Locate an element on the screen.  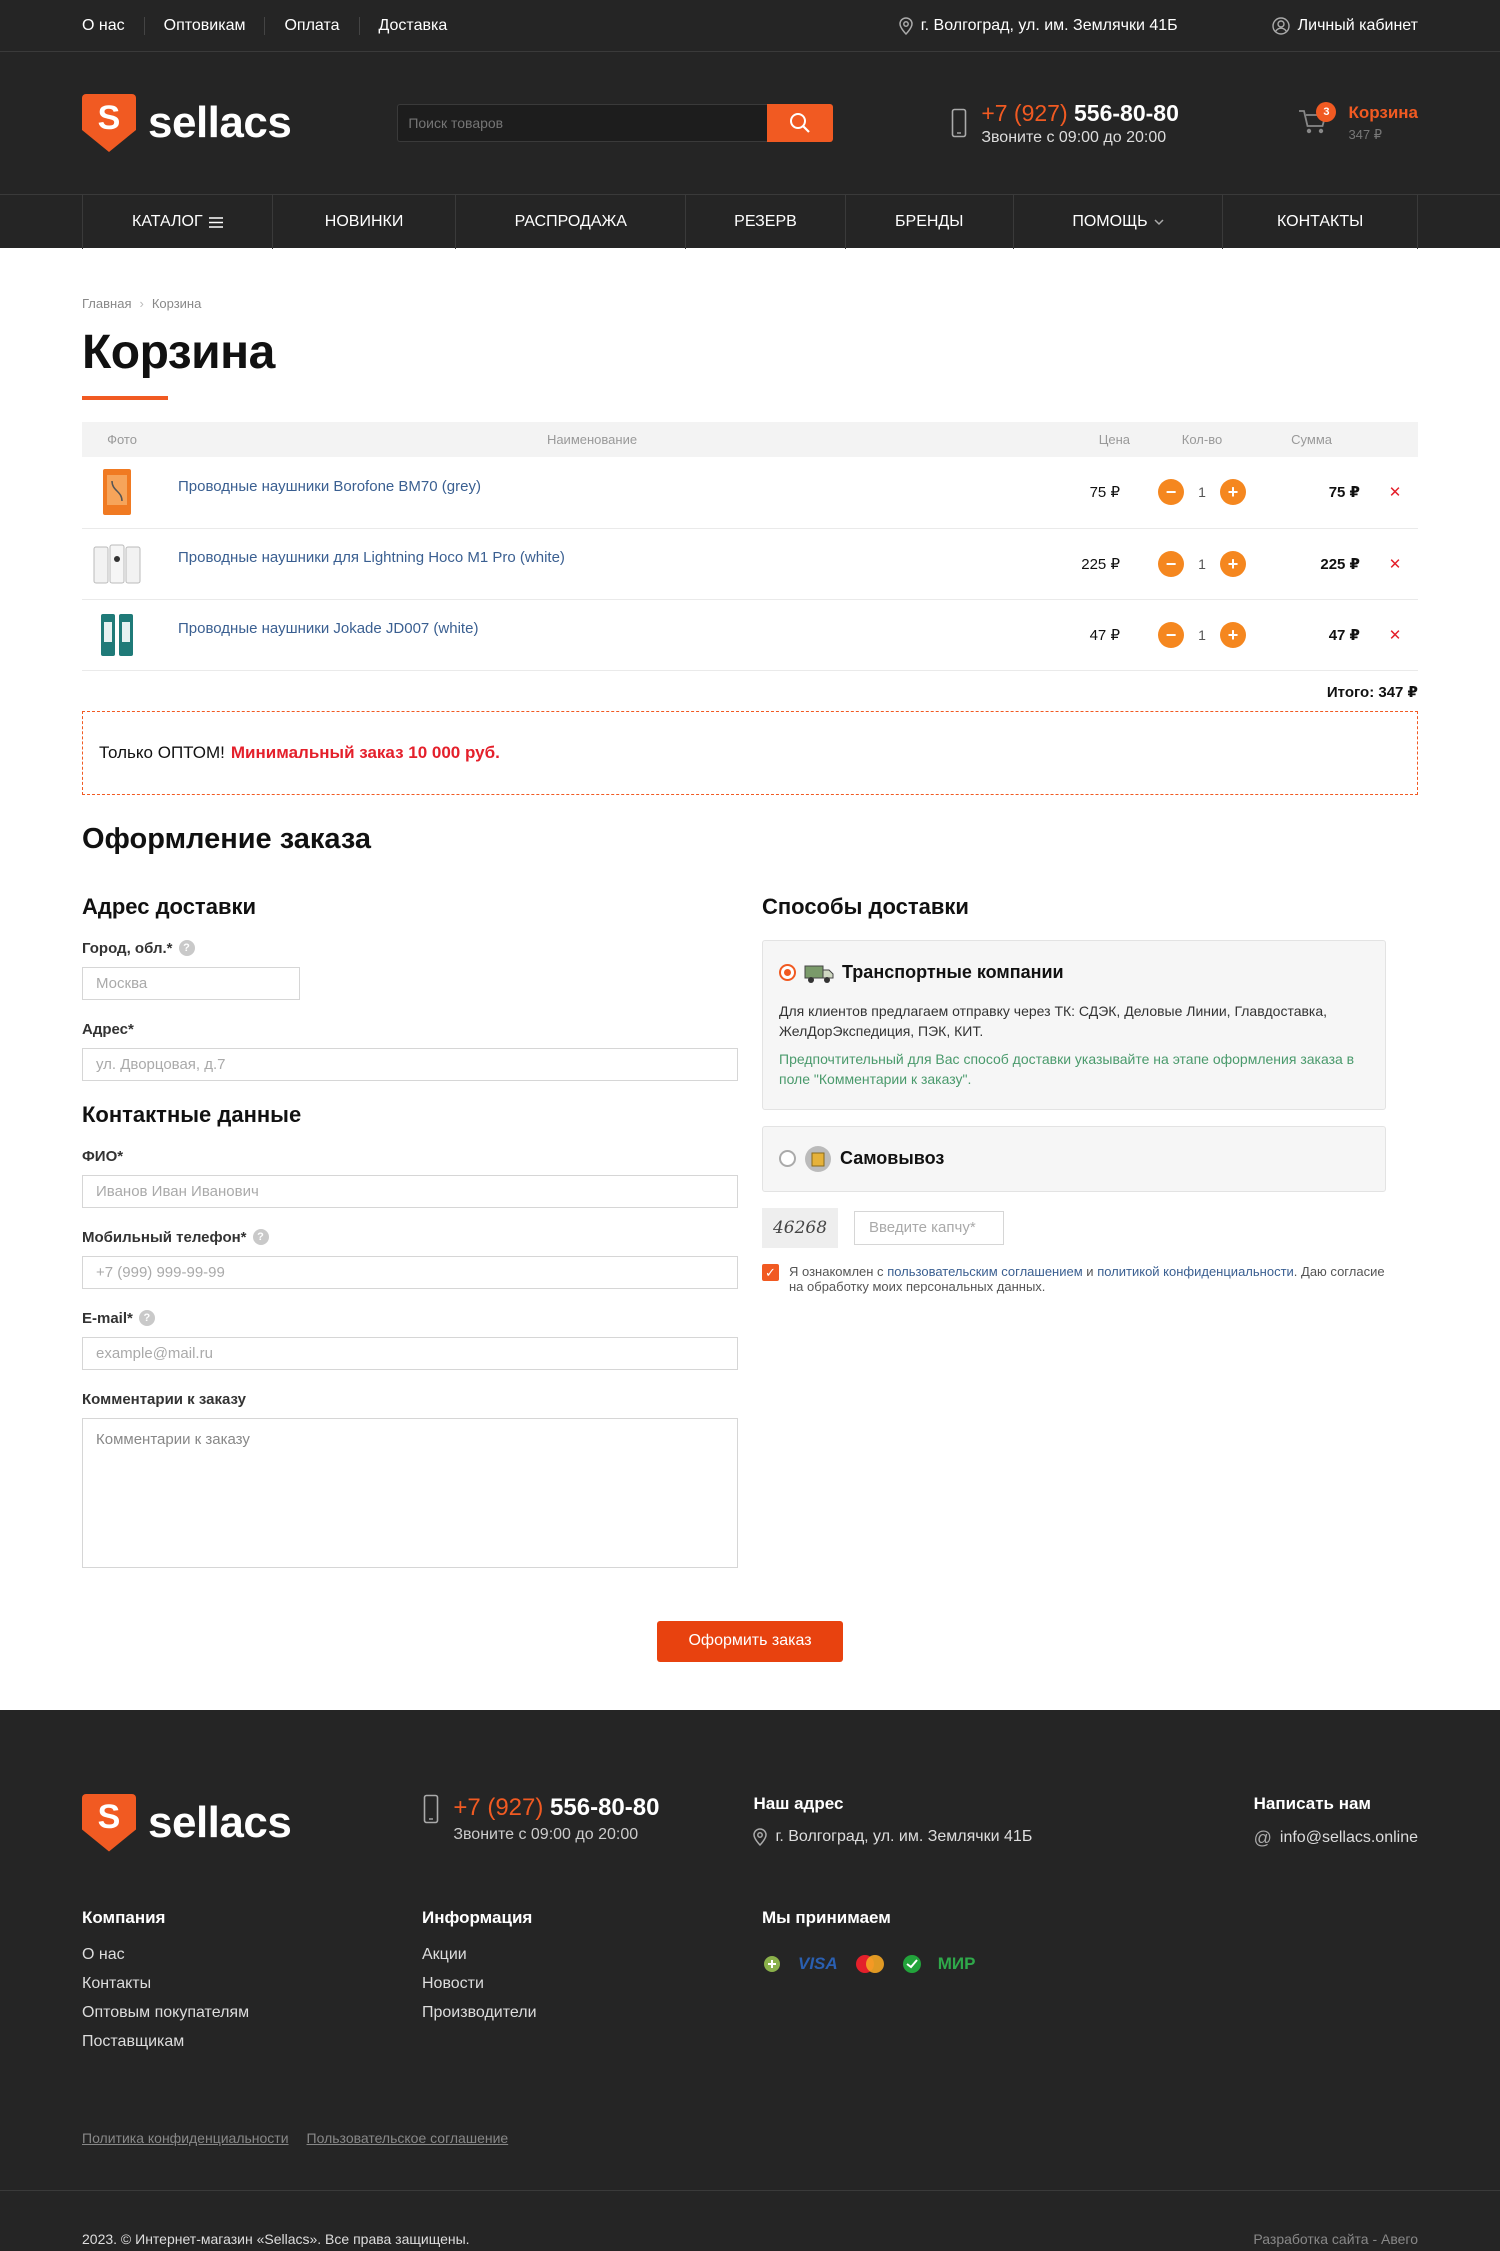
submit-order-button: Оформить заказ is located at coordinates (750, 1641).